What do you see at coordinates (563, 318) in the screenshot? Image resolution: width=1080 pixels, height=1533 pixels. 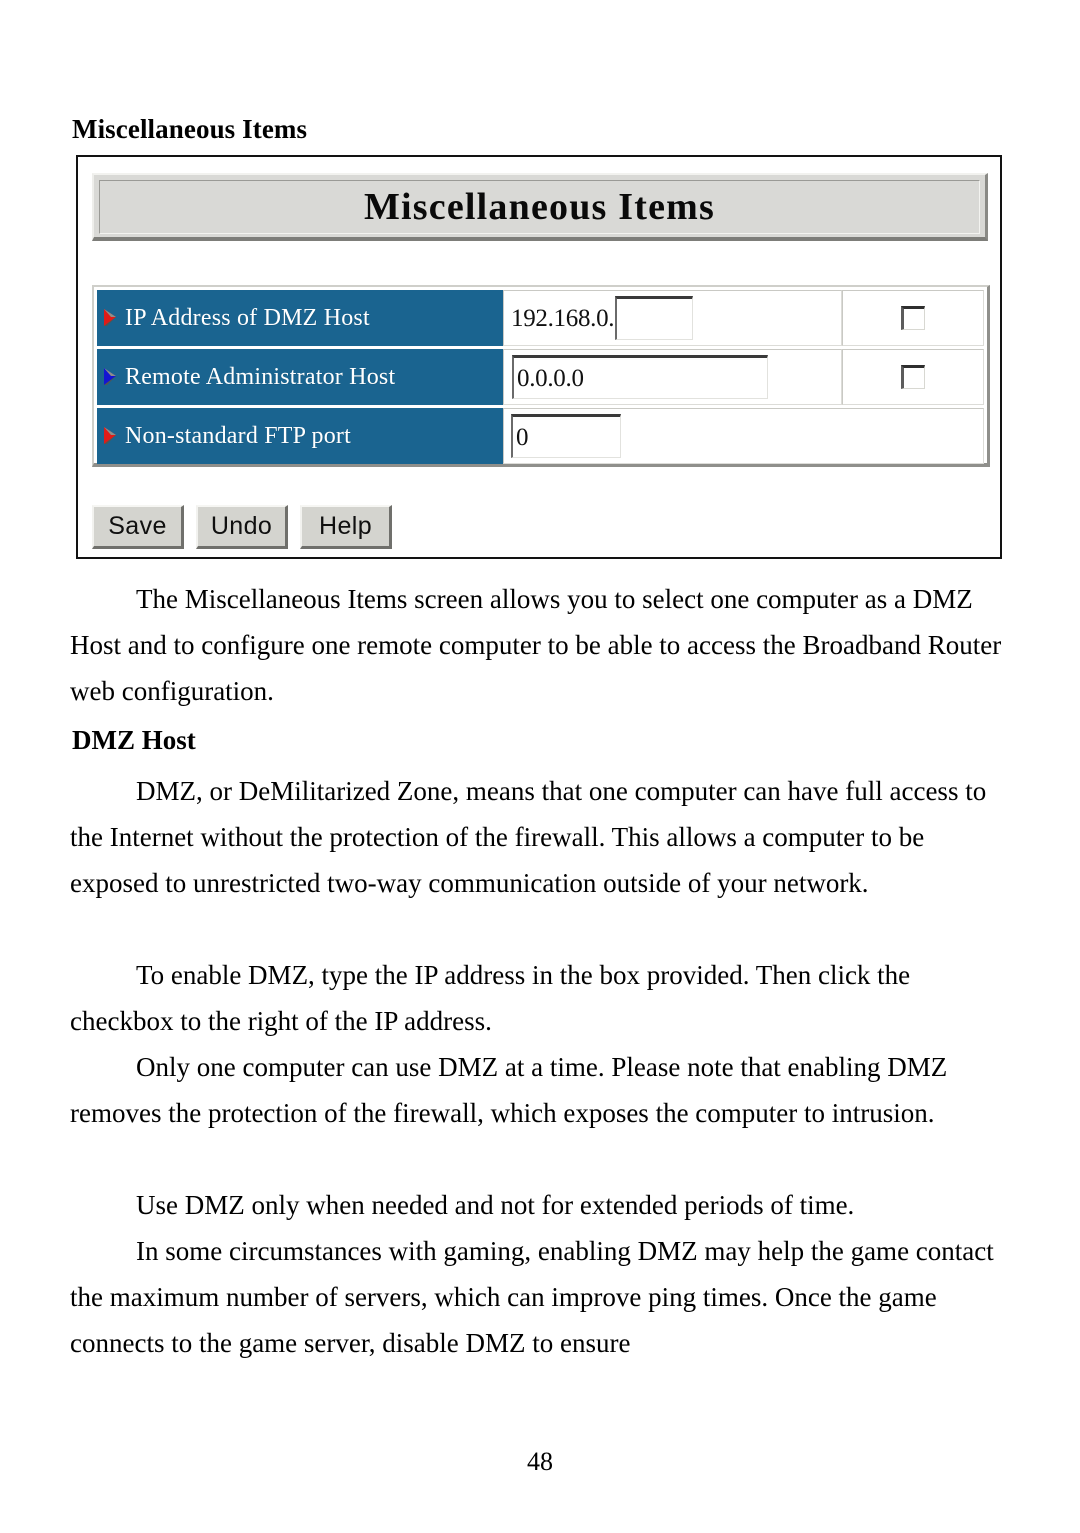 I see `ip-prefix-label: 192.168.0.` at bounding box center [563, 318].